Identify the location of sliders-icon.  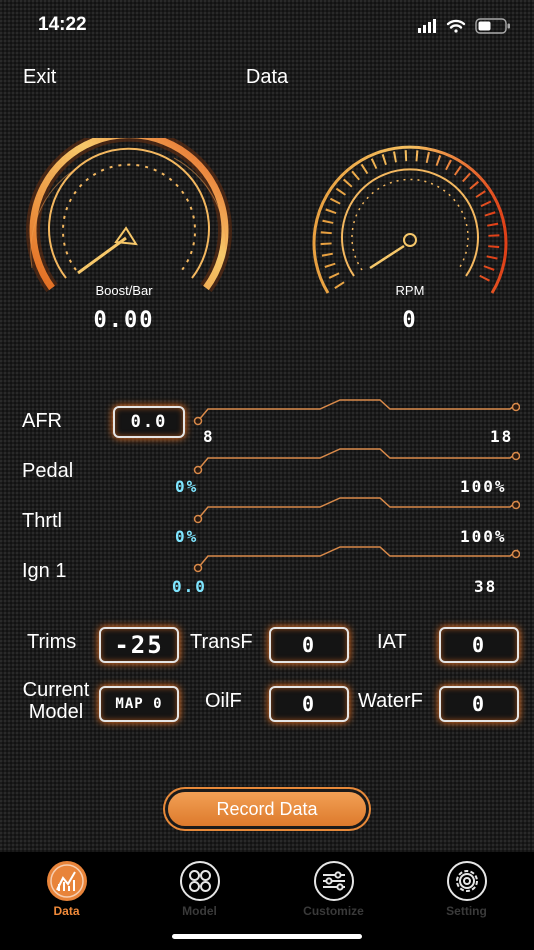
(334, 881).